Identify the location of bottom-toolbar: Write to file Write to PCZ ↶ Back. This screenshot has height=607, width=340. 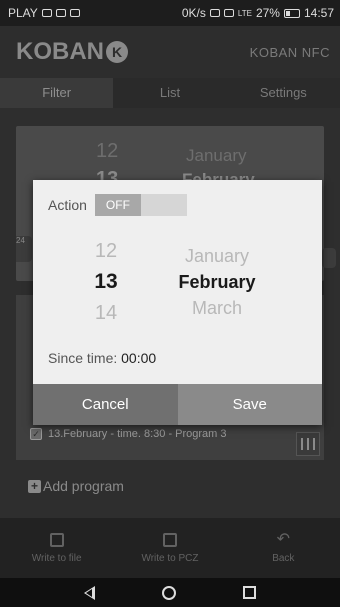
(170, 548).